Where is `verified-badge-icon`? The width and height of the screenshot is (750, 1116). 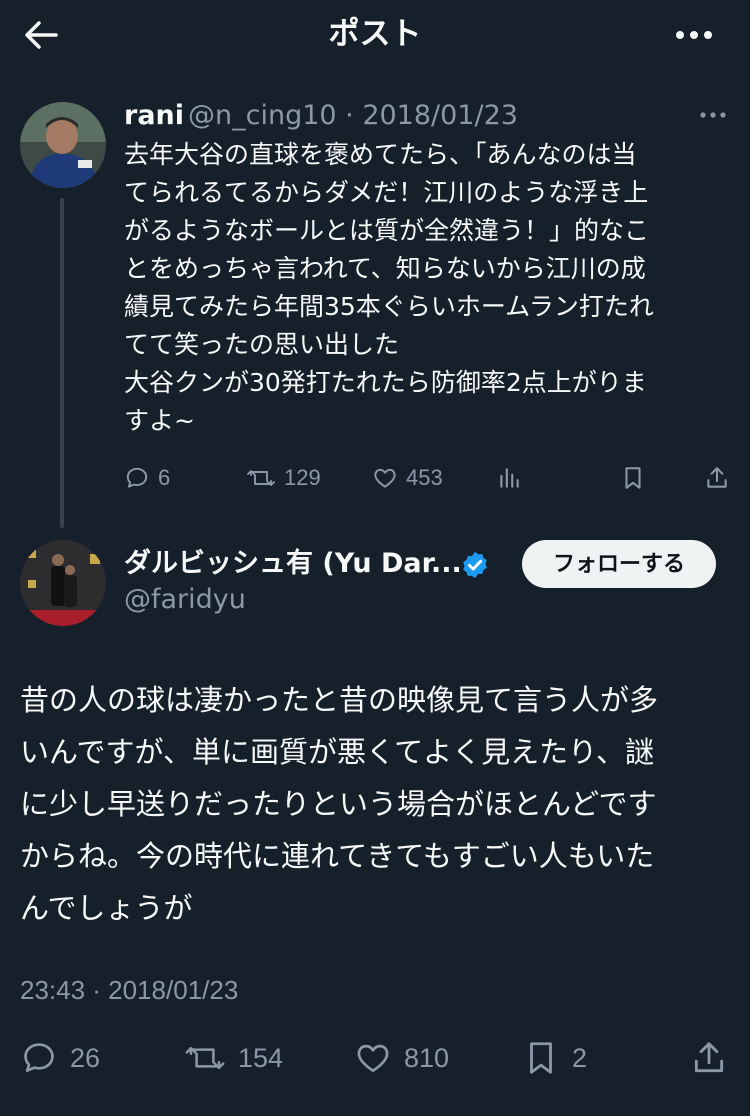
verified-badge-icon is located at coordinates (475, 565).